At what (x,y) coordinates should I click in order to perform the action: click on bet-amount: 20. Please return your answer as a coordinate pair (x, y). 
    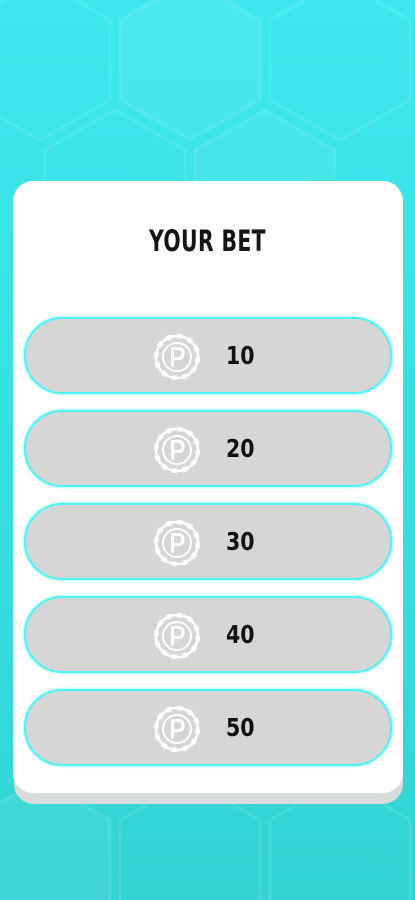
    Looking at the image, I should click on (240, 448).